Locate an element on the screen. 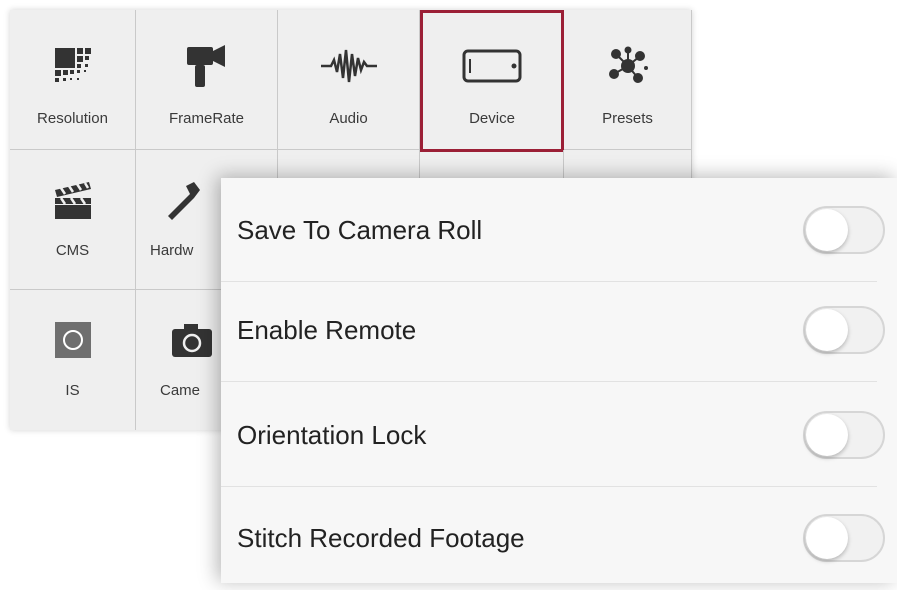 The height and width of the screenshot is (590, 897). setting-row-stitch-recorded-footage: Stitch Recorded Footage is located at coordinates (559, 538).